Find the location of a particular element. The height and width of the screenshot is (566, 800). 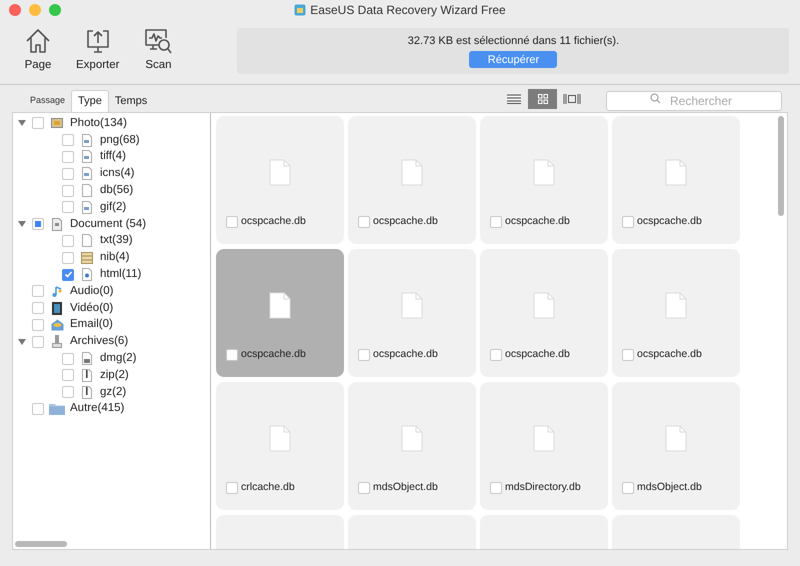

app-icon is located at coordinates (300, 10).